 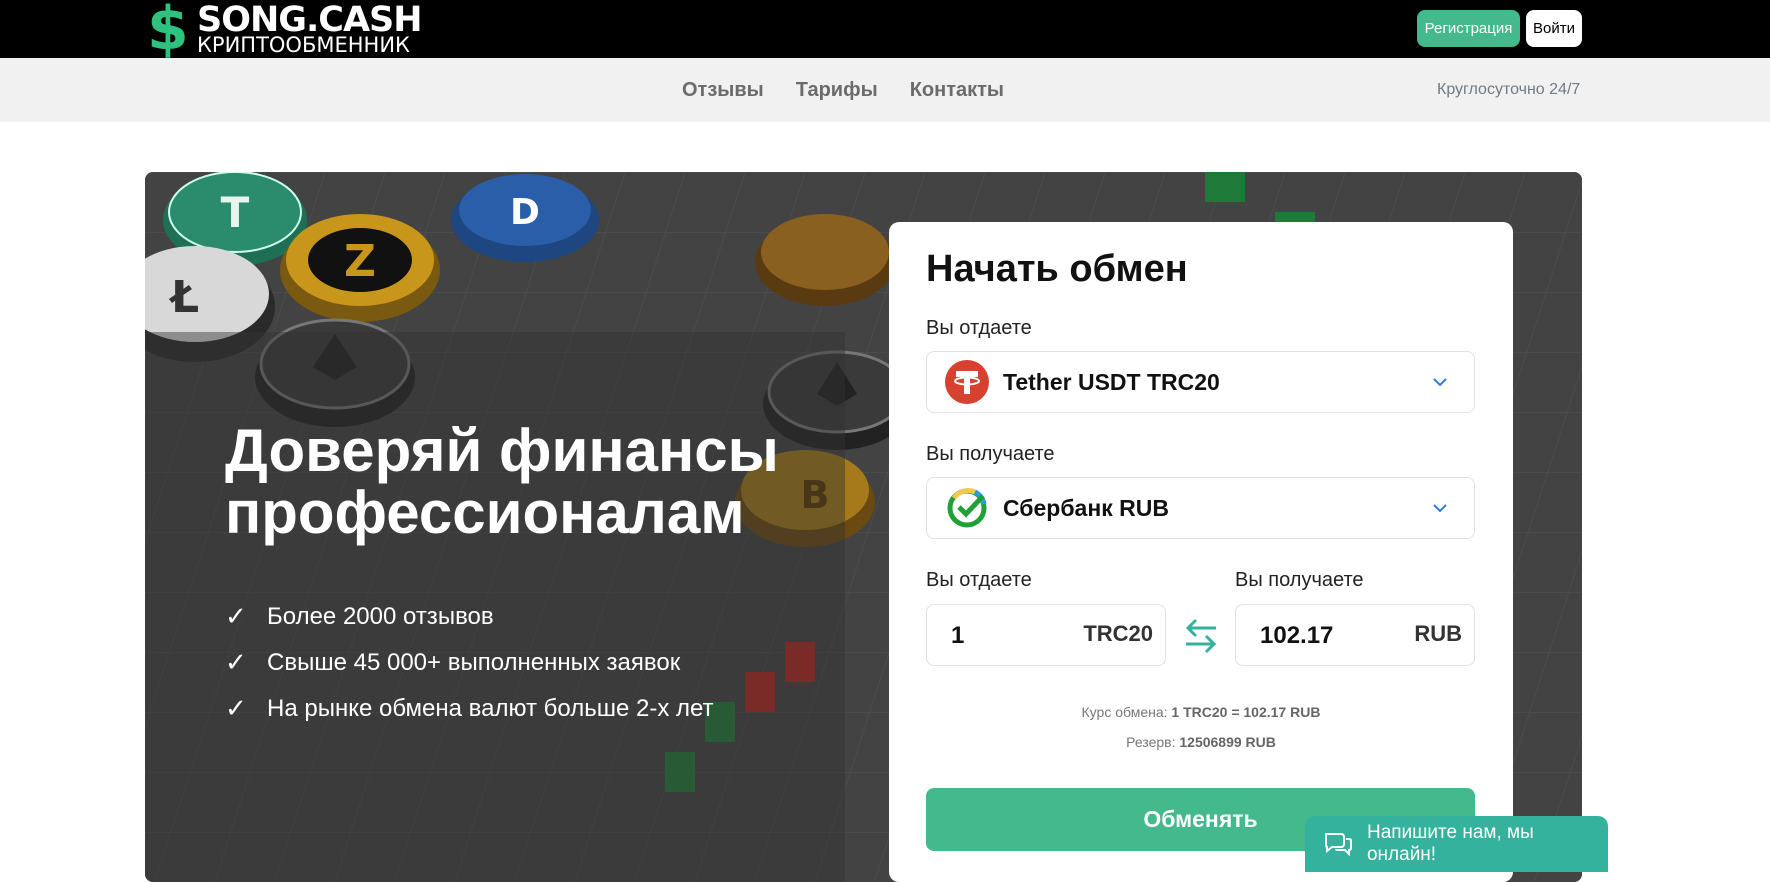 I want to click on amount-get-label: Вы получаете, so click(x=1299, y=580).